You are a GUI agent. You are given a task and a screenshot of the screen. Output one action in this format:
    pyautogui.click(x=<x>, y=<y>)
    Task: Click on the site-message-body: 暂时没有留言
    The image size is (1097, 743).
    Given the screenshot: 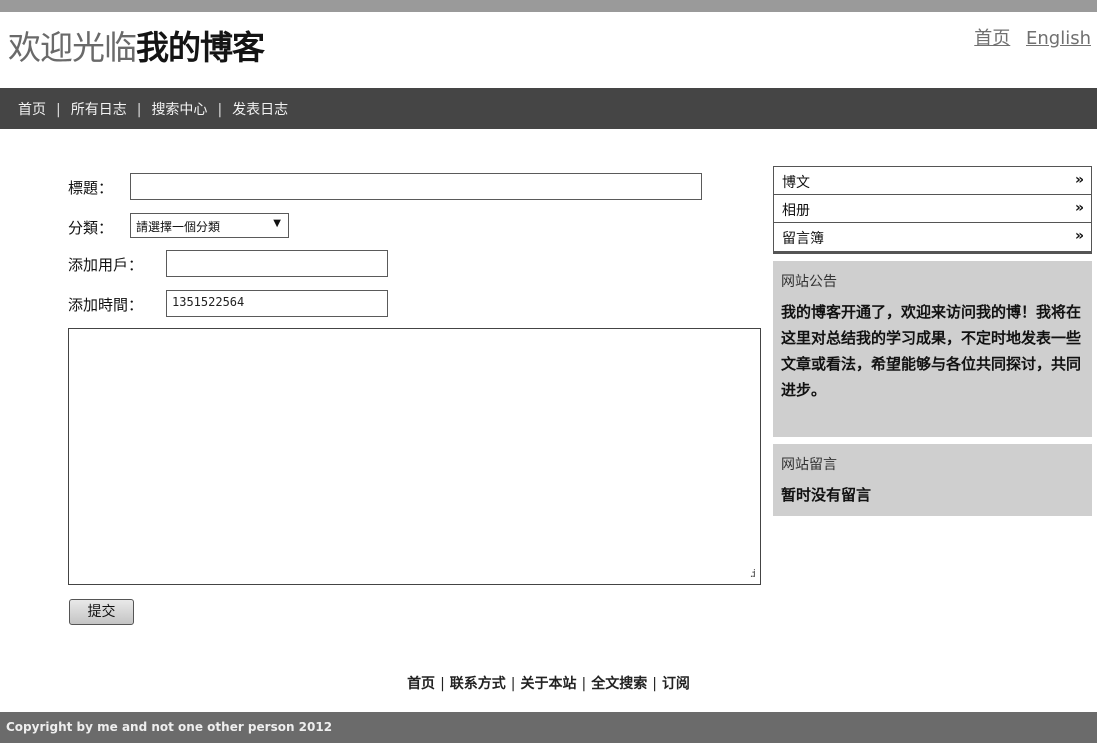 What is the action you would take?
    pyautogui.click(x=826, y=495)
    